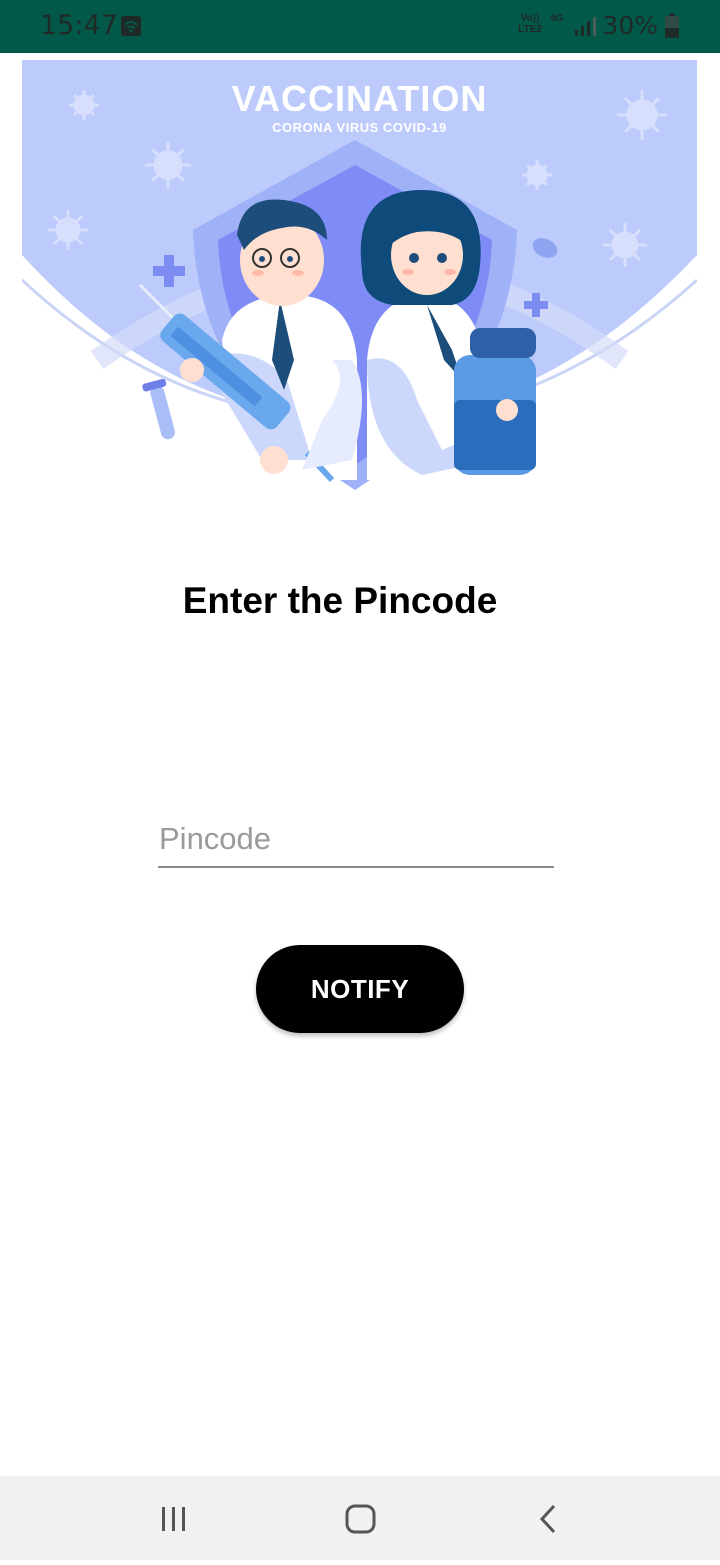  I want to click on home-icon, so click(360, 1519).